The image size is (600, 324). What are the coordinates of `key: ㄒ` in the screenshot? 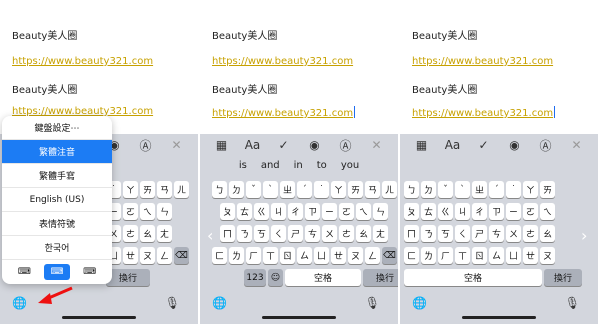 It's located at (270, 255).